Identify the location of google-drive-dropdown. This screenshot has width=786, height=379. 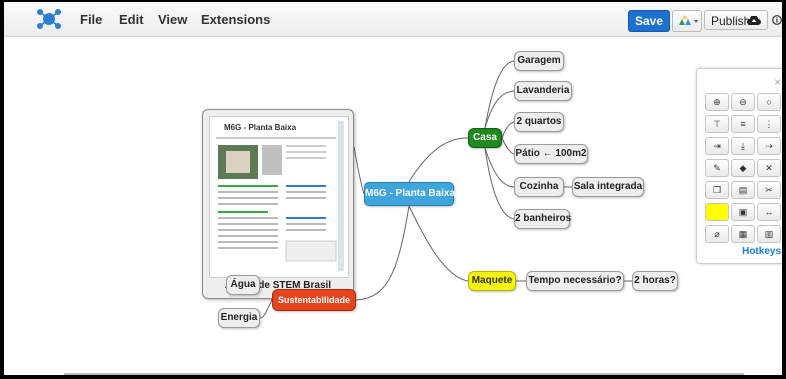
(687, 21).